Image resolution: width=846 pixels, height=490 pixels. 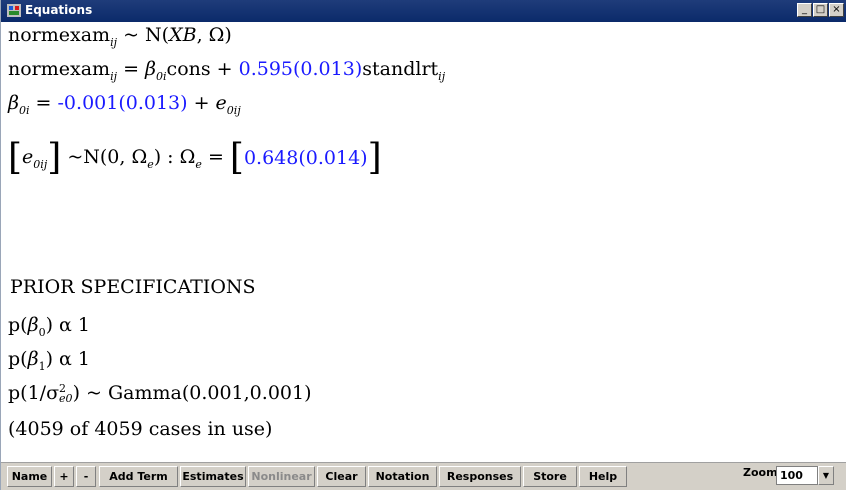 I want to click on model-line-response: normexamij ~ N(XB, Ω), so click(x=120, y=36).